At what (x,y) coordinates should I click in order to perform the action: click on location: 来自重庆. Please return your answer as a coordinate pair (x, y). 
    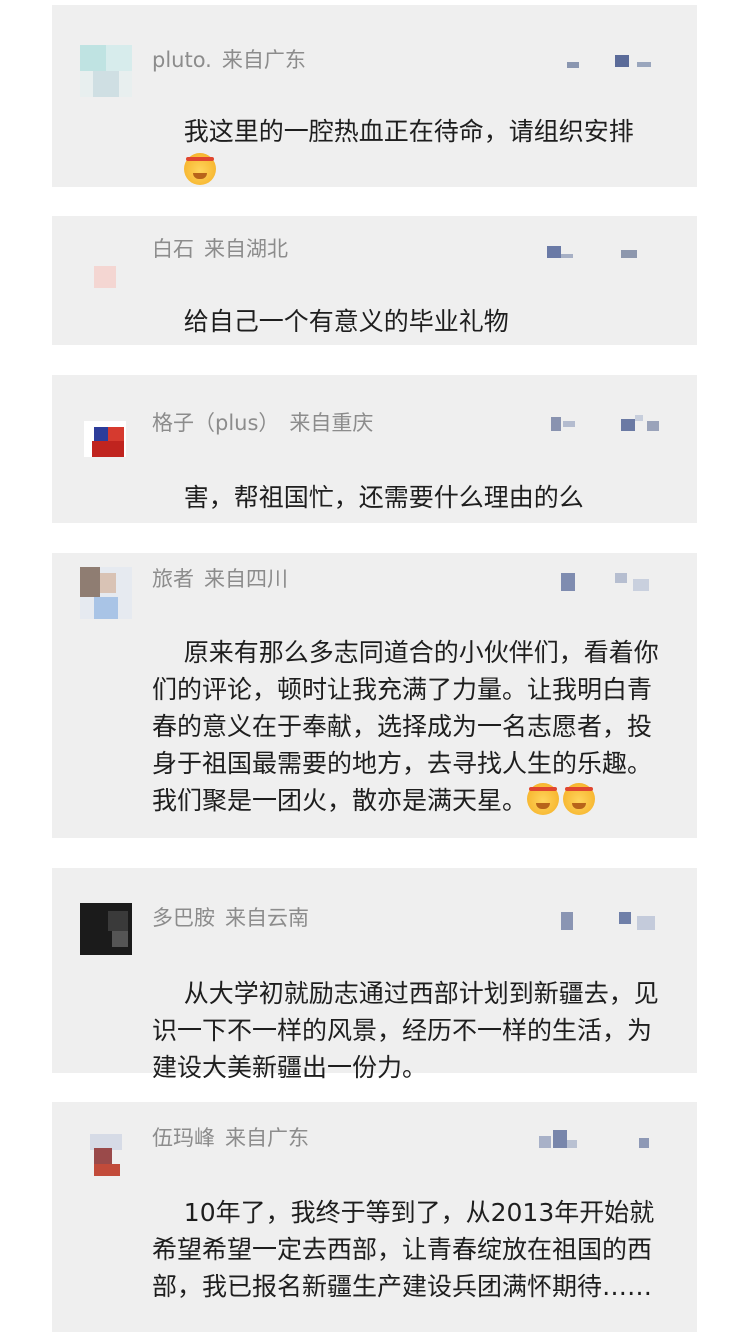
    Looking at the image, I should click on (331, 423).